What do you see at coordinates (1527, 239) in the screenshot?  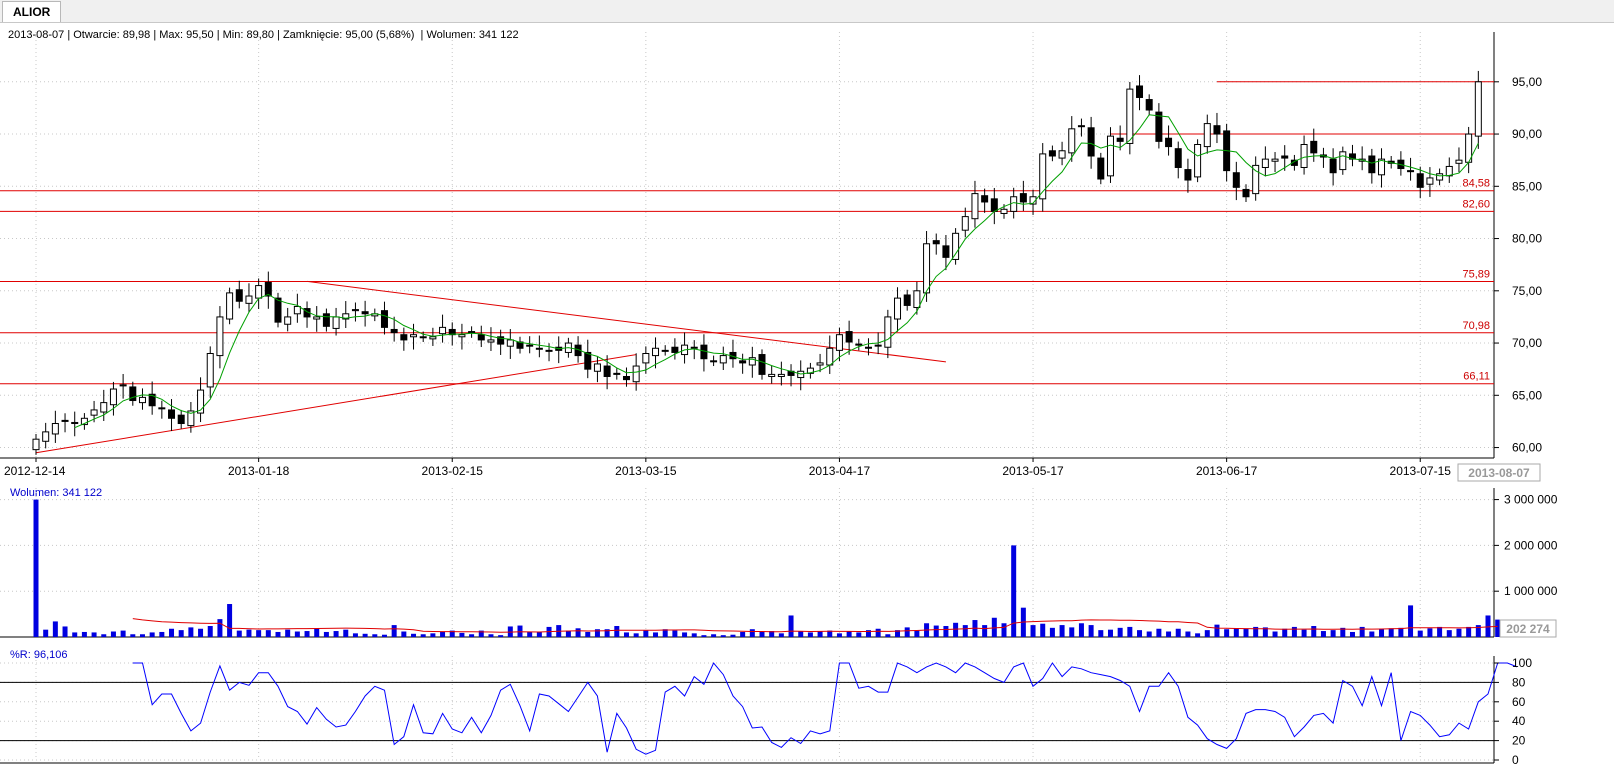 I see `price-tick-label: 80,00` at bounding box center [1527, 239].